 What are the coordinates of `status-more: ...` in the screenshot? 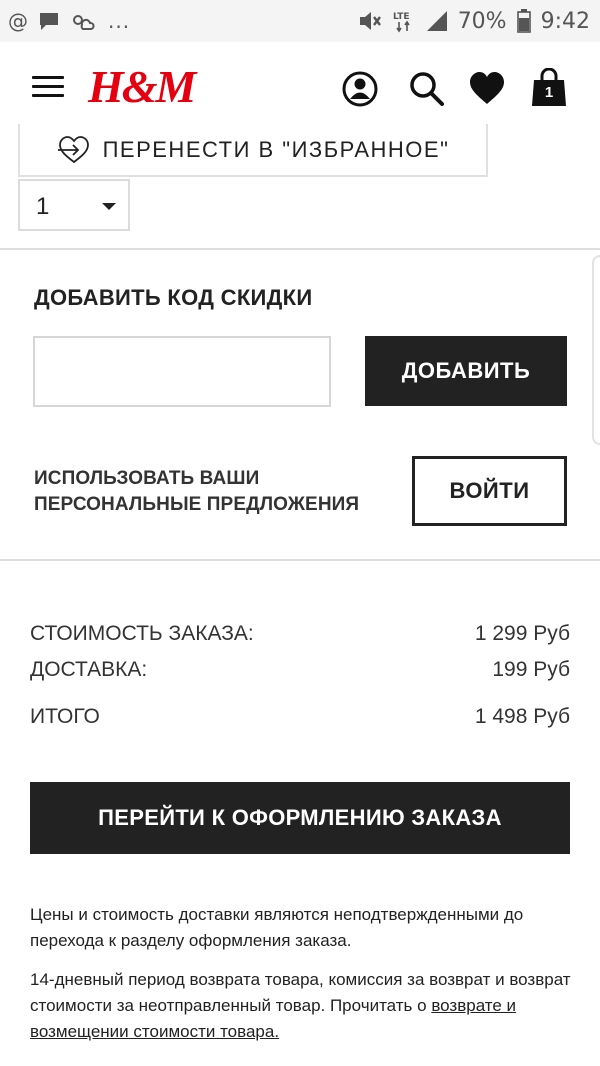 It's located at (119, 21).